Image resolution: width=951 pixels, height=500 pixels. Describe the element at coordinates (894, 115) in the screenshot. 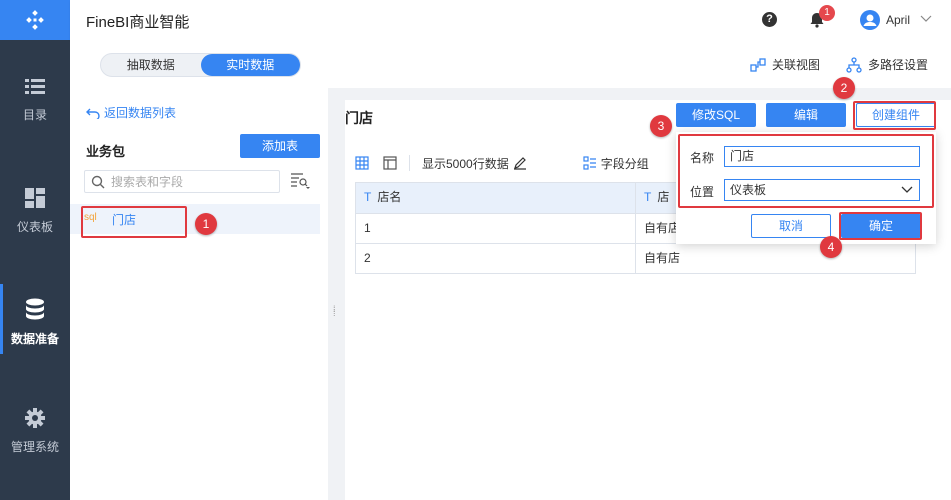

I see `callout-box-create` at that location.